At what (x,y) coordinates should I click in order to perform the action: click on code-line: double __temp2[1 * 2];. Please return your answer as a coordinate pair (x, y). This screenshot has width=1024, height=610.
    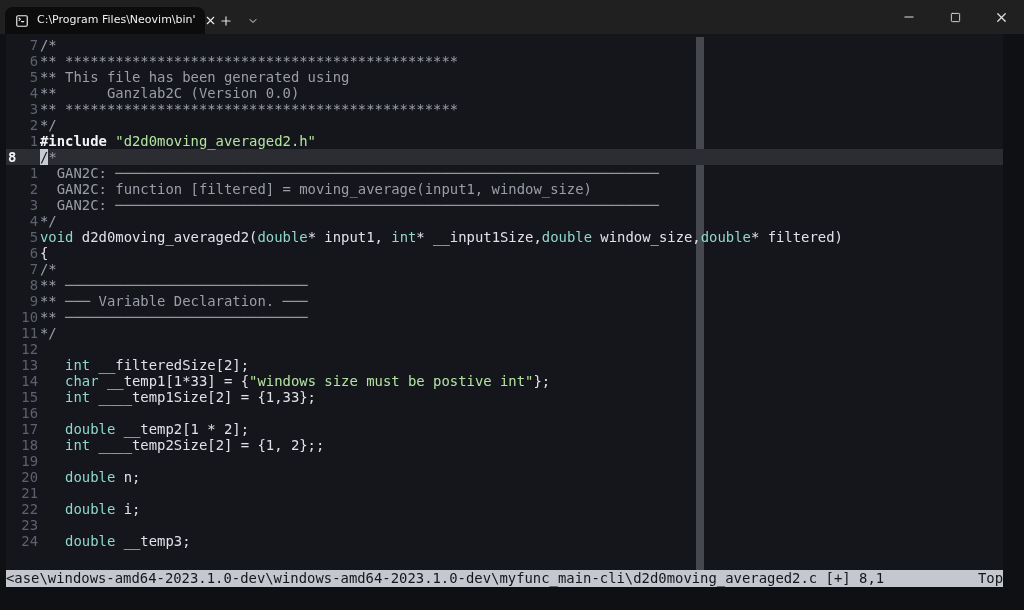
    Looking at the image, I should click on (157, 429).